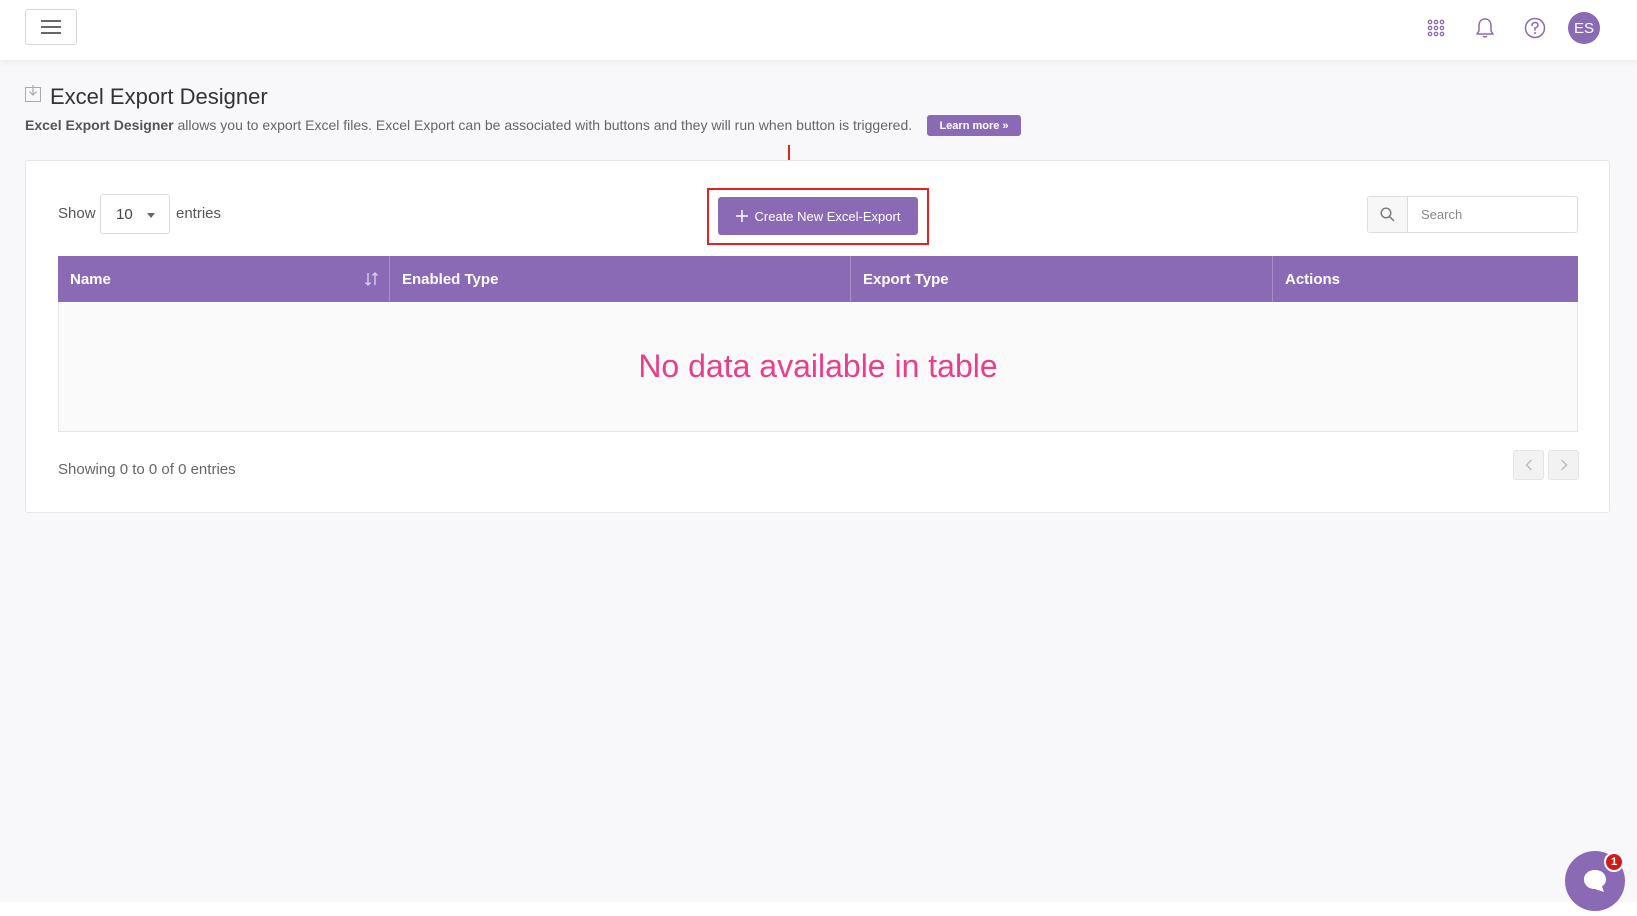 Image resolution: width=1637 pixels, height=916 pixels. I want to click on download-icon, so click(33, 93).